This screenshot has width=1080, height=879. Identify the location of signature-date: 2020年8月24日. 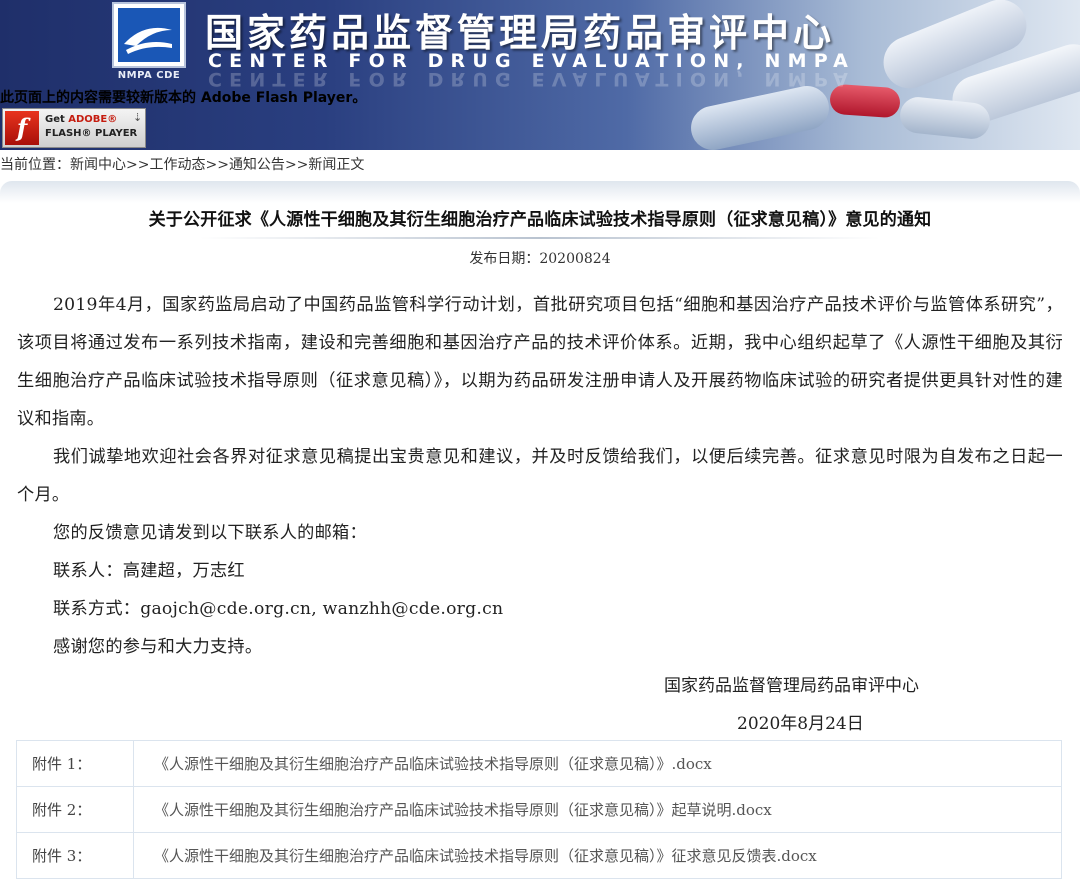
(800, 724).